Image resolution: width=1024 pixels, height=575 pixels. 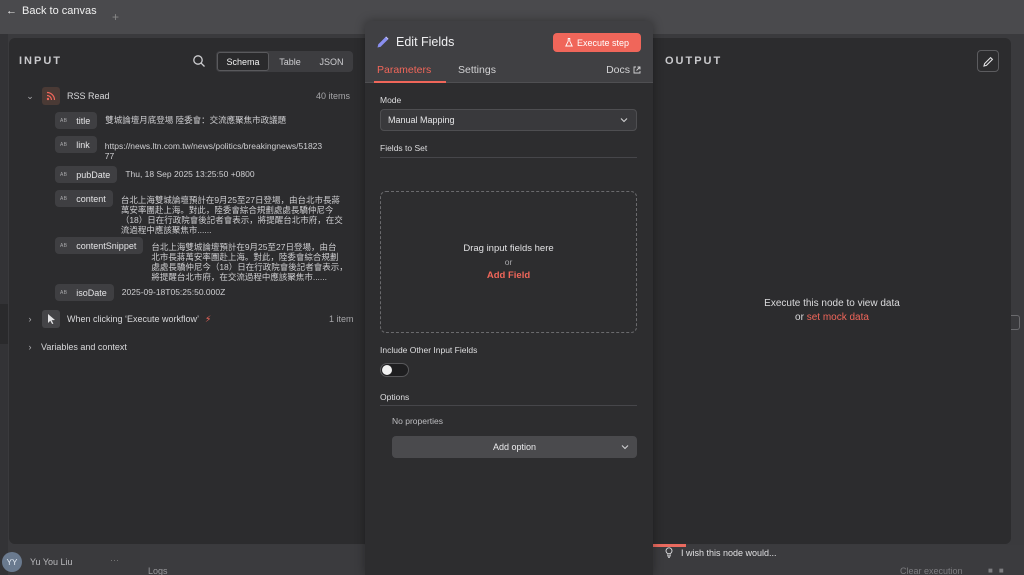 I want to click on docs-link: Docs, so click(x=623, y=70).